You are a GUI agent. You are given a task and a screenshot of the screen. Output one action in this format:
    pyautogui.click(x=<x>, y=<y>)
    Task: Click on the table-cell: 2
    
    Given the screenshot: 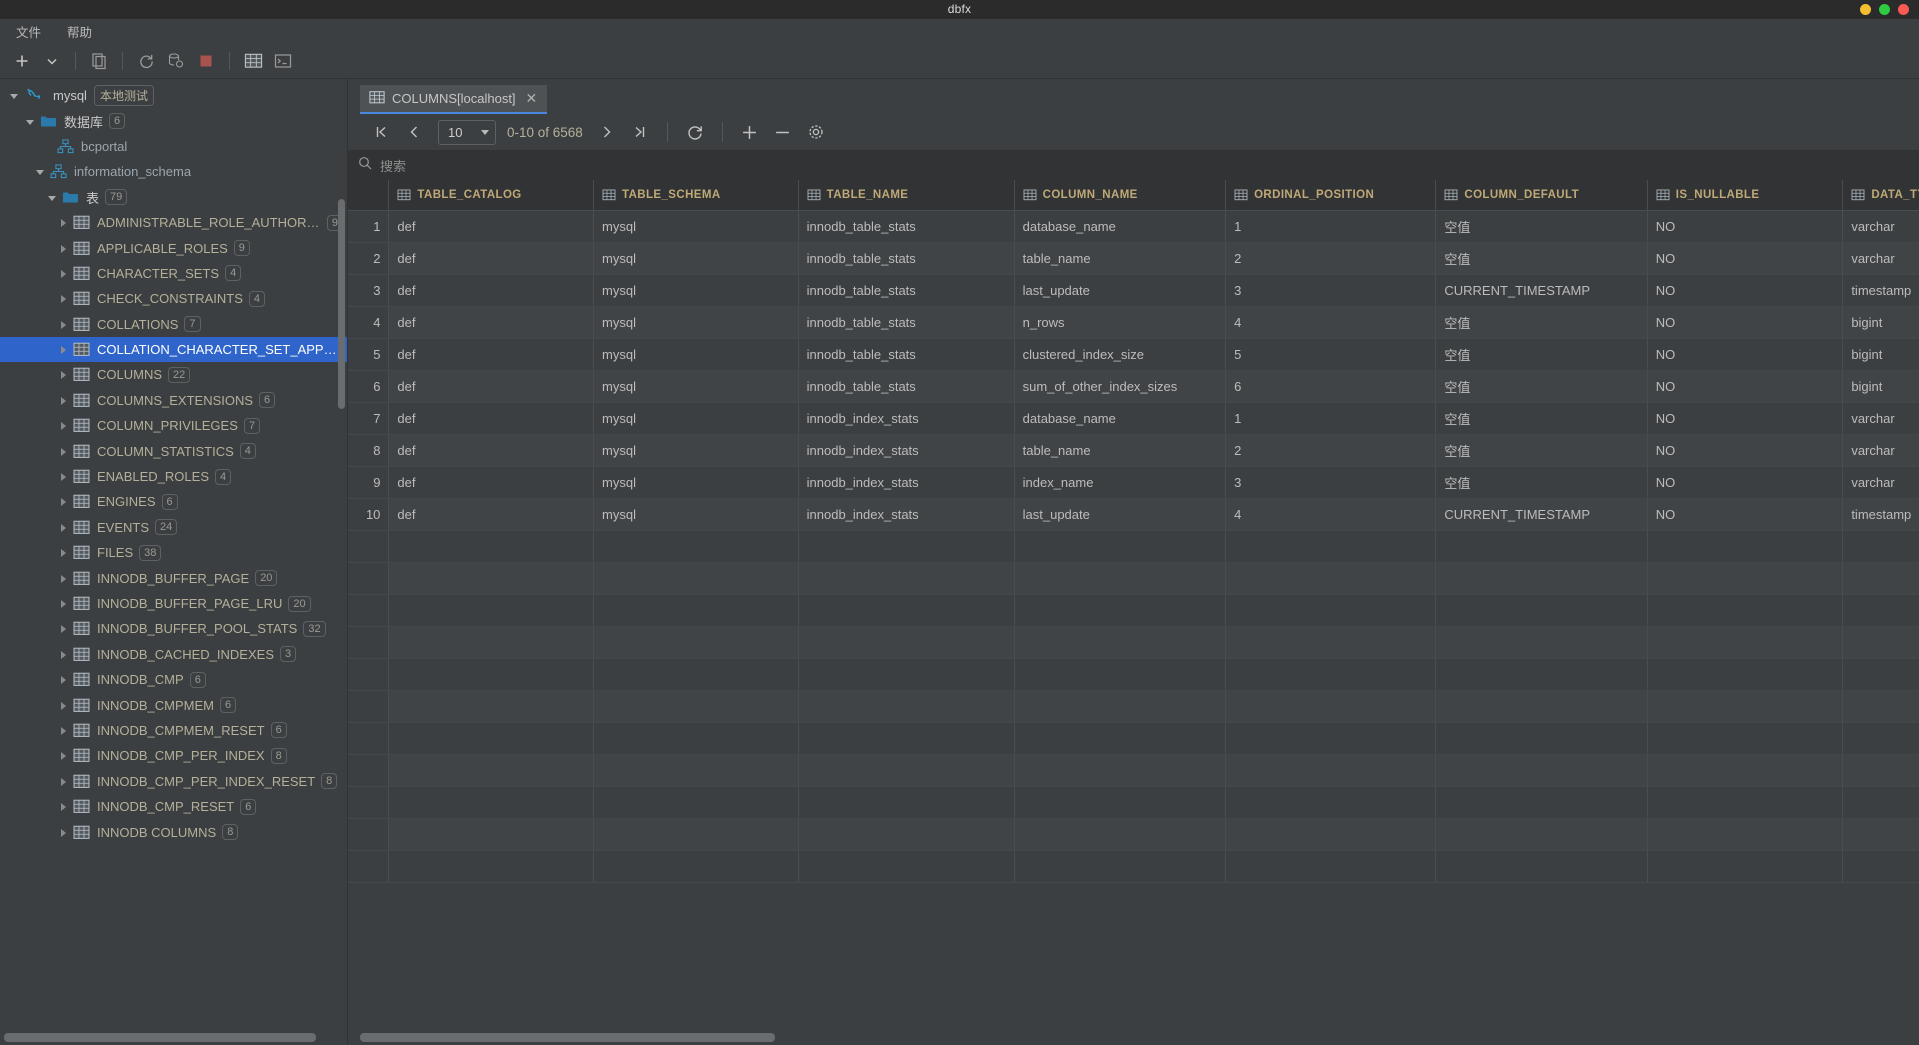 What is the action you would take?
    pyautogui.click(x=1331, y=258)
    